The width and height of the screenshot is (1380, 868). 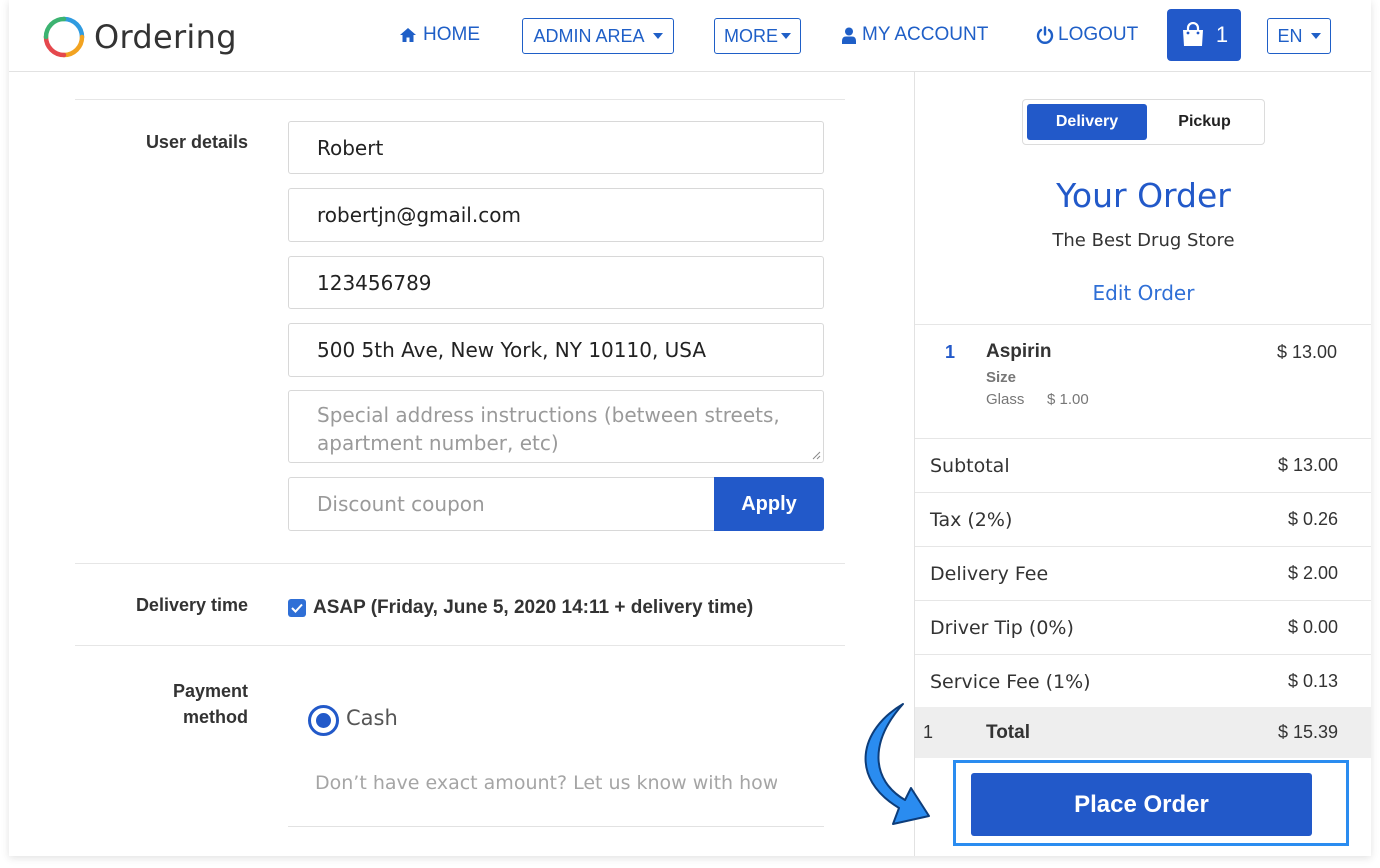 I want to click on item-option-price: $ 1.00, so click(x=1068, y=399).